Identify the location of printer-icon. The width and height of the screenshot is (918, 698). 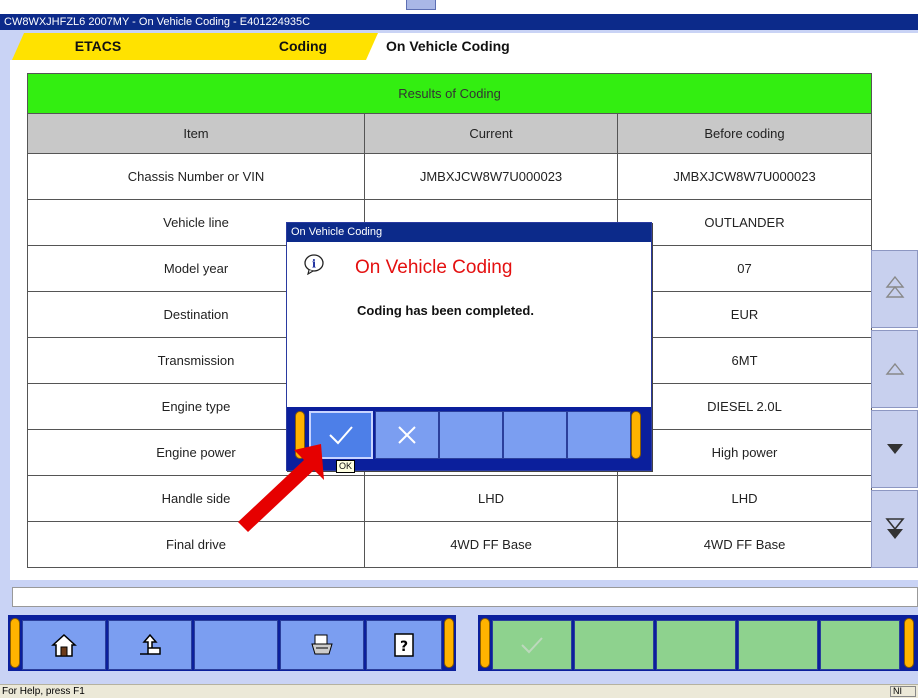
(322, 644).